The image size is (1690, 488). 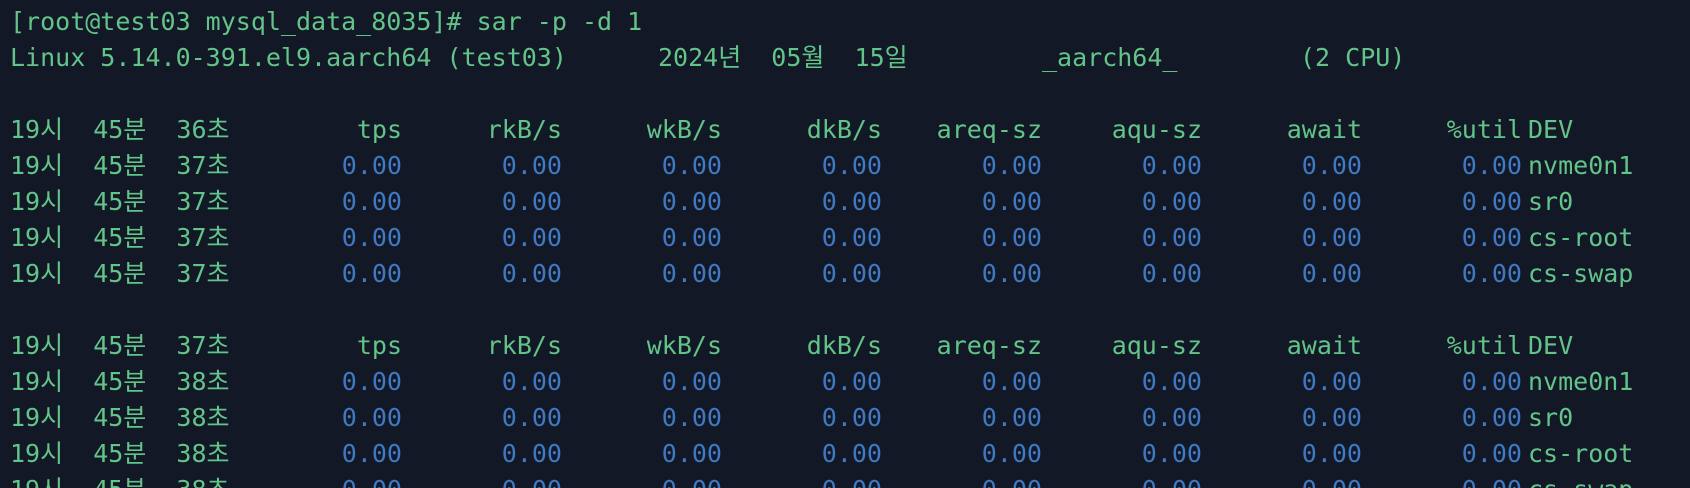 What do you see at coordinates (1353, 57) in the screenshot?
I see `cpu-info: (2 CPU)` at bounding box center [1353, 57].